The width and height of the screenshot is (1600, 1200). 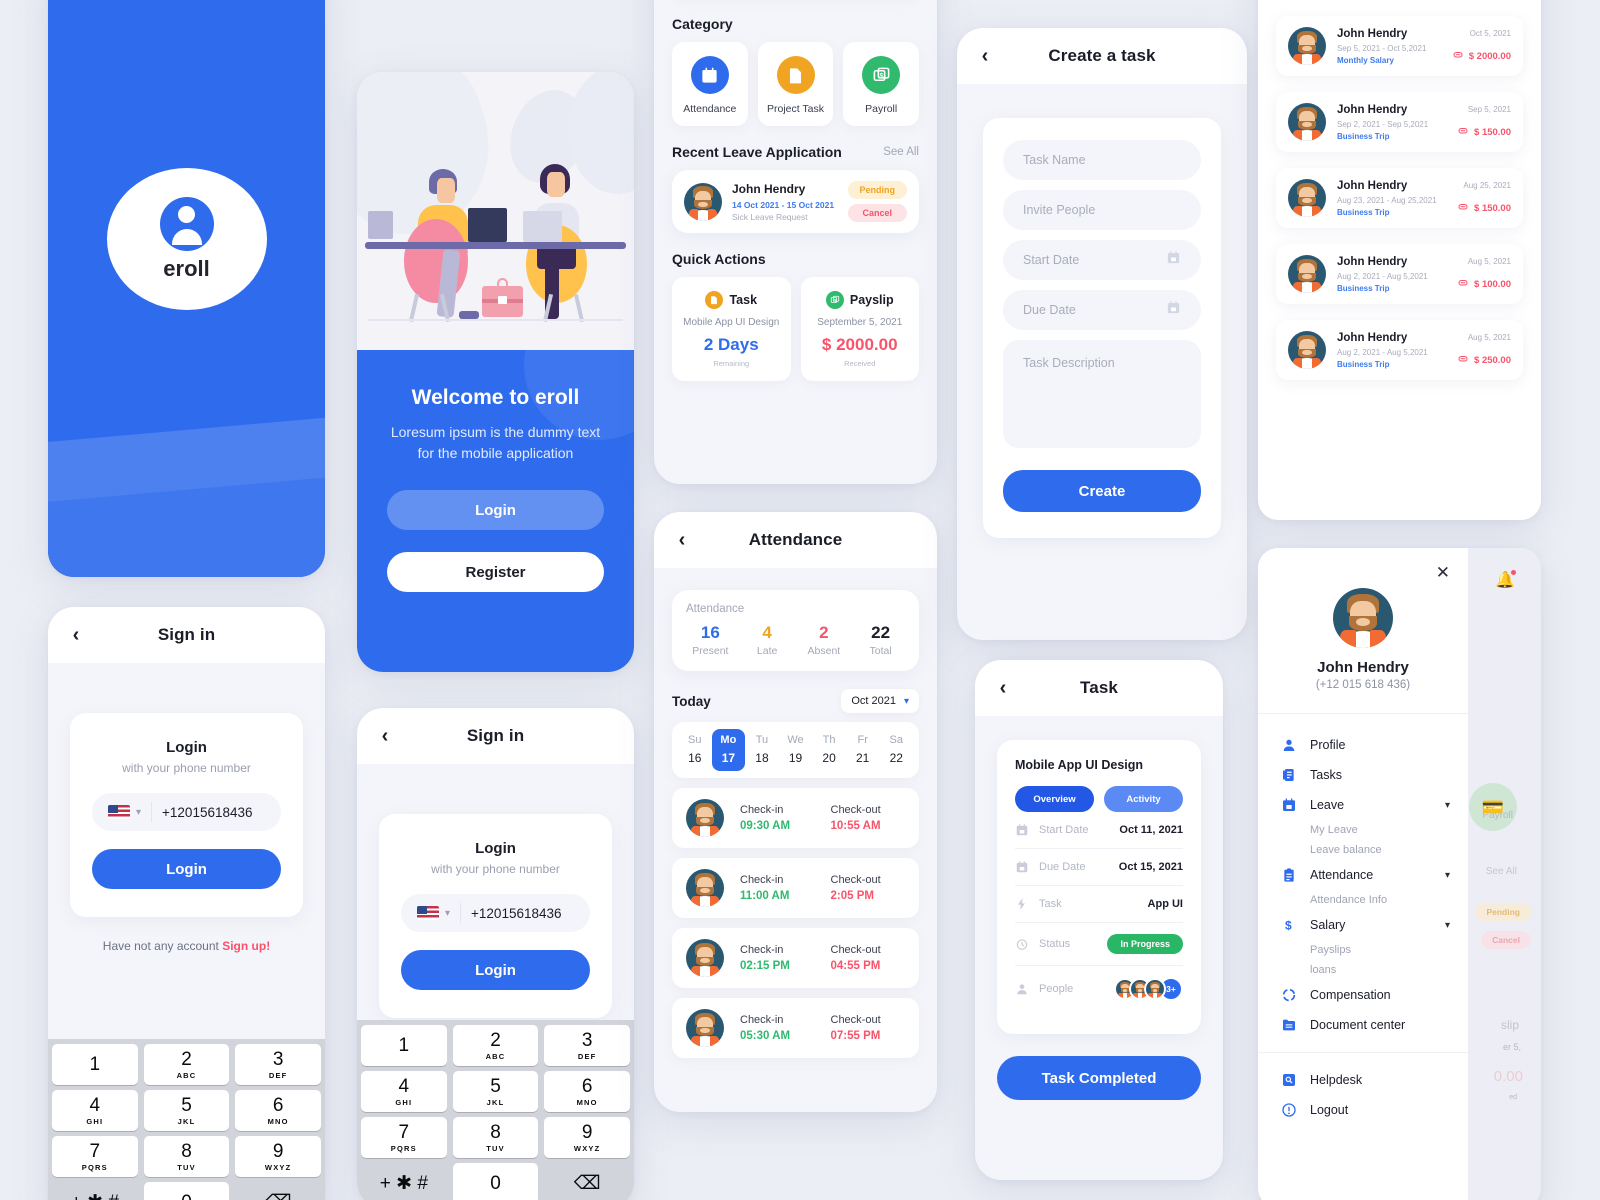 I want to click on drawer-item-leave: Leave ▾, so click(x=1374, y=805).